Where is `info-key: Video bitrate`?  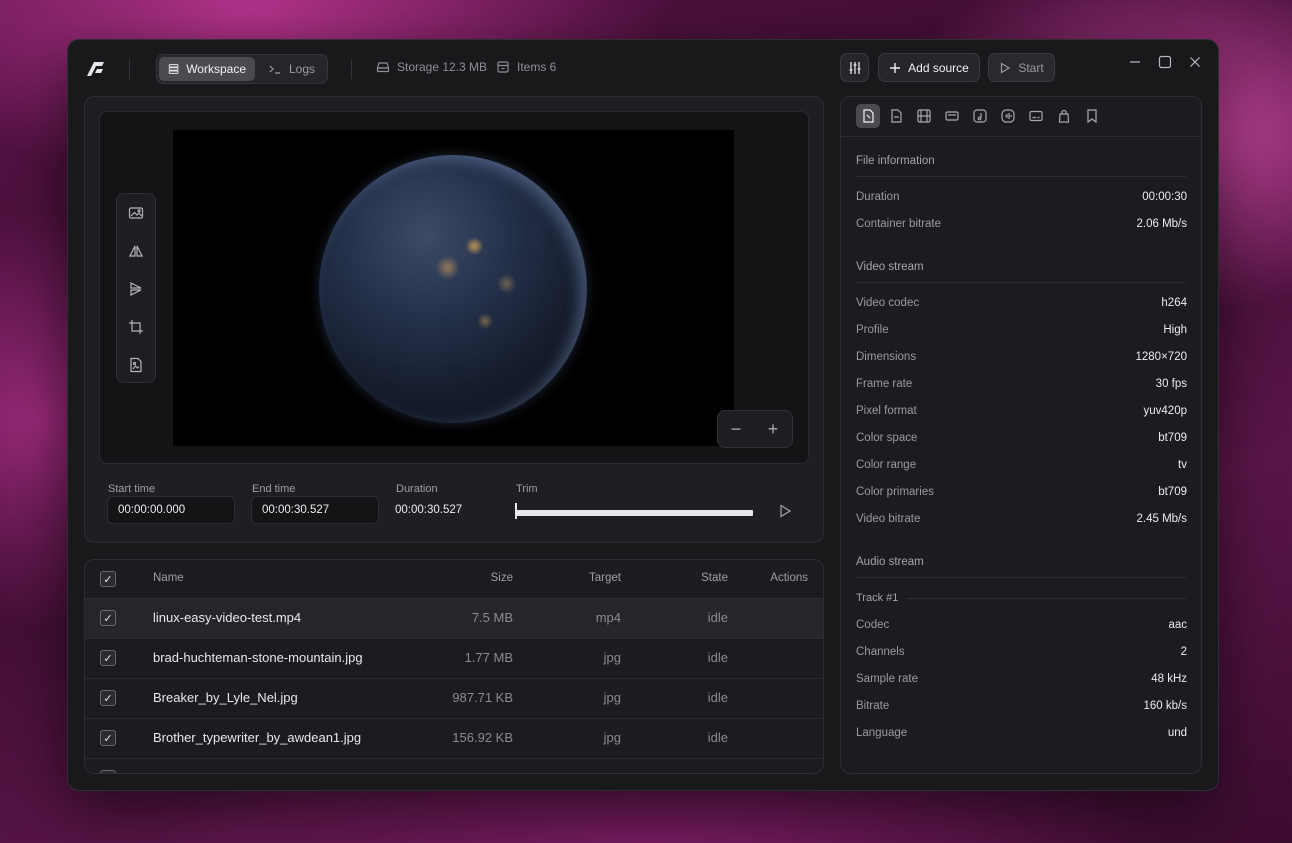
info-key: Video bitrate is located at coordinates (888, 519).